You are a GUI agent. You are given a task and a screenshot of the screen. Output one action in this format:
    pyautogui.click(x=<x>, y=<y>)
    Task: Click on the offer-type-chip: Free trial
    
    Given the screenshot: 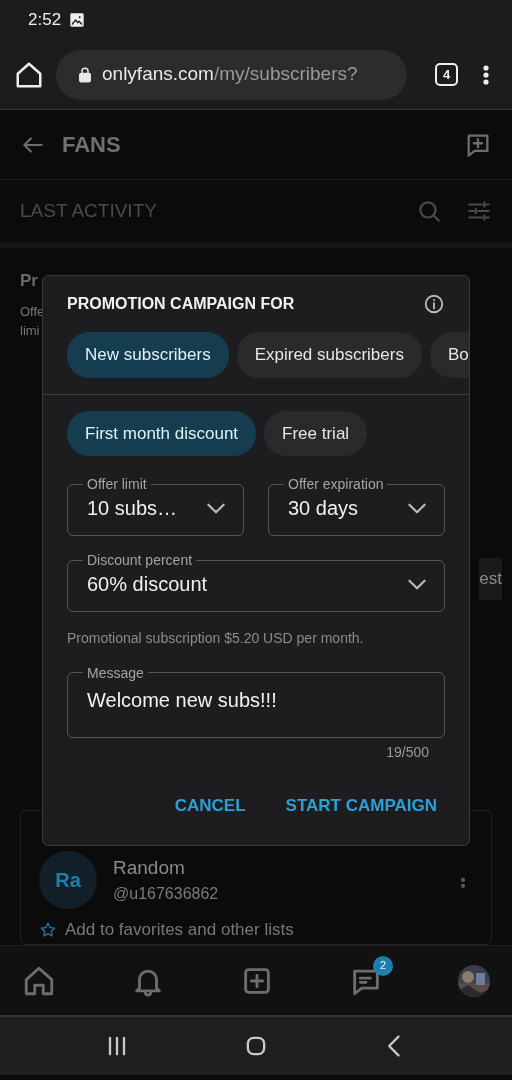 What is the action you would take?
    pyautogui.click(x=316, y=433)
    